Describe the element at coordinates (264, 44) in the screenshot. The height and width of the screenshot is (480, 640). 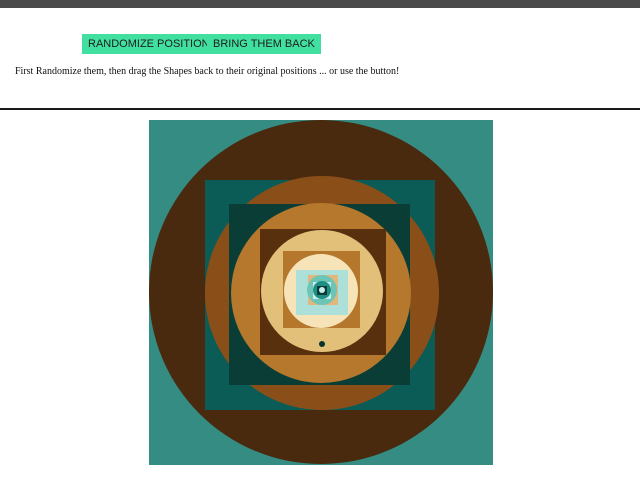
I see `bring-them-back-button: BRING THEM BACK` at that location.